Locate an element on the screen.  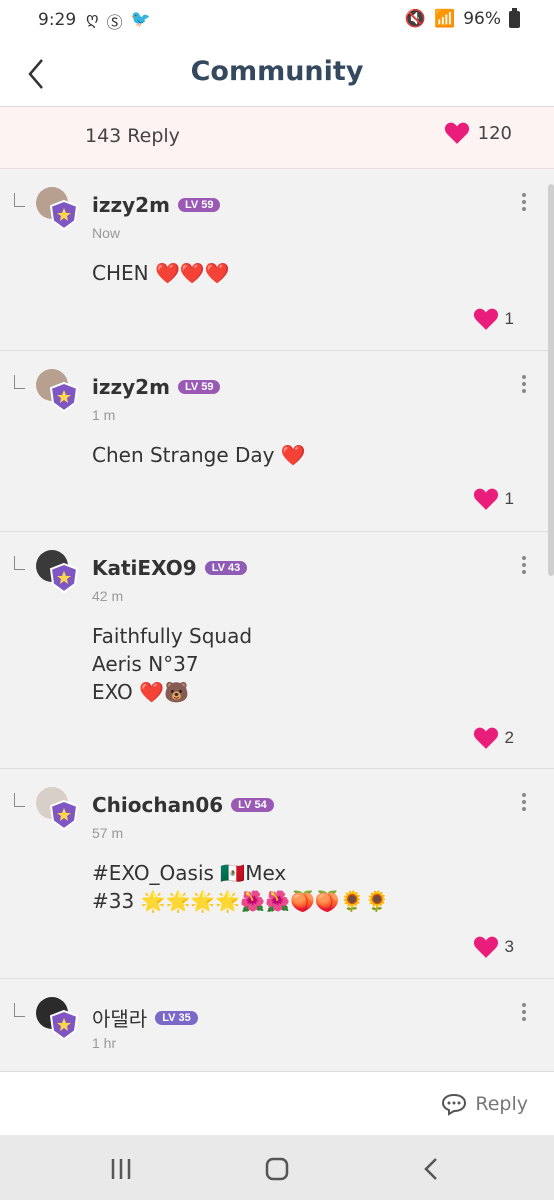
scrollbar is located at coordinates (551, 380).